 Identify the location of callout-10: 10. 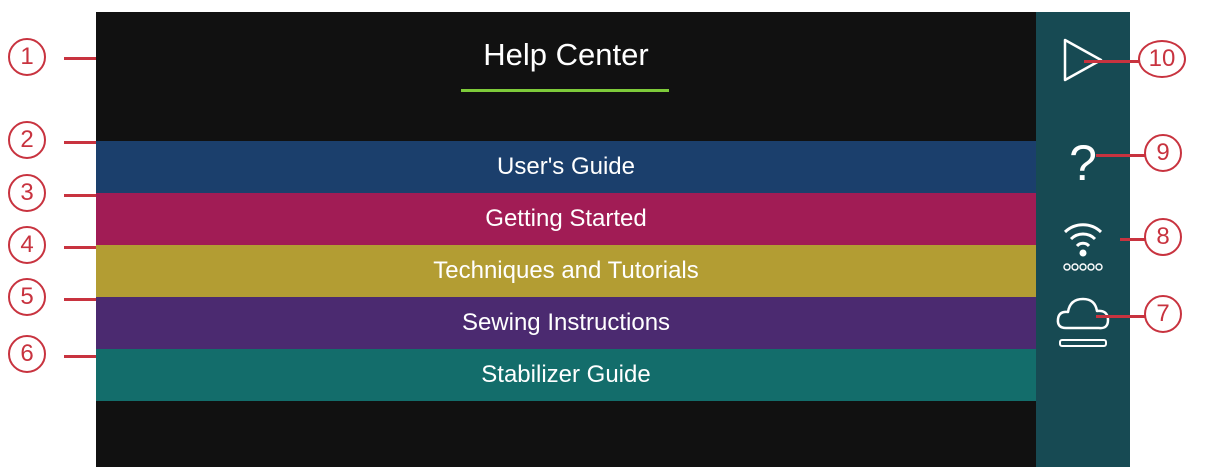
(1162, 59).